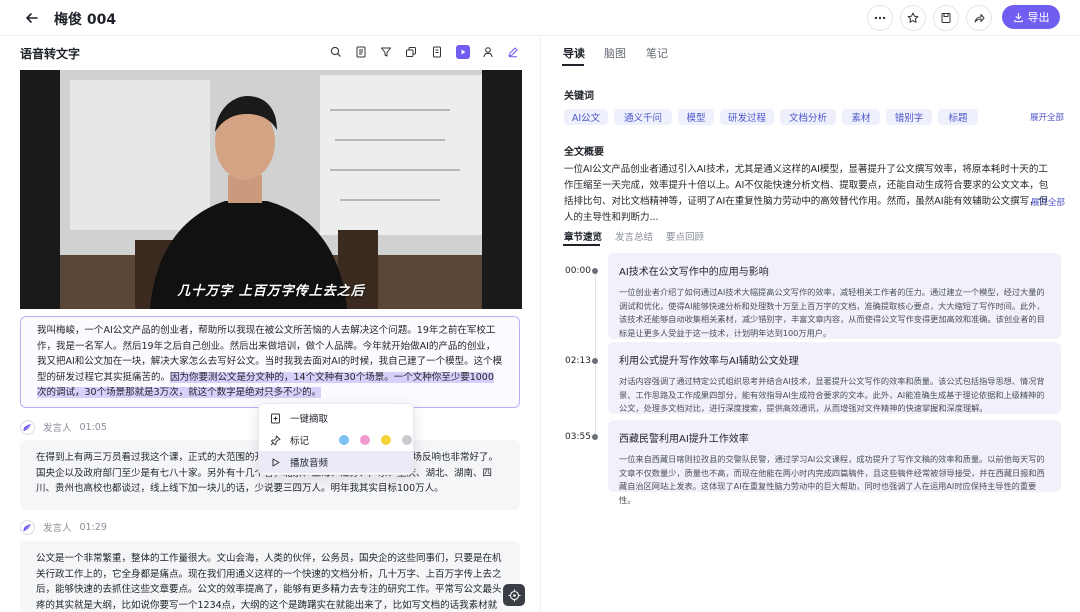  What do you see at coordinates (271, 291) in the screenshot?
I see `video-subtitle: 几十万字 上百万字传上去之后` at bounding box center [271, 291].